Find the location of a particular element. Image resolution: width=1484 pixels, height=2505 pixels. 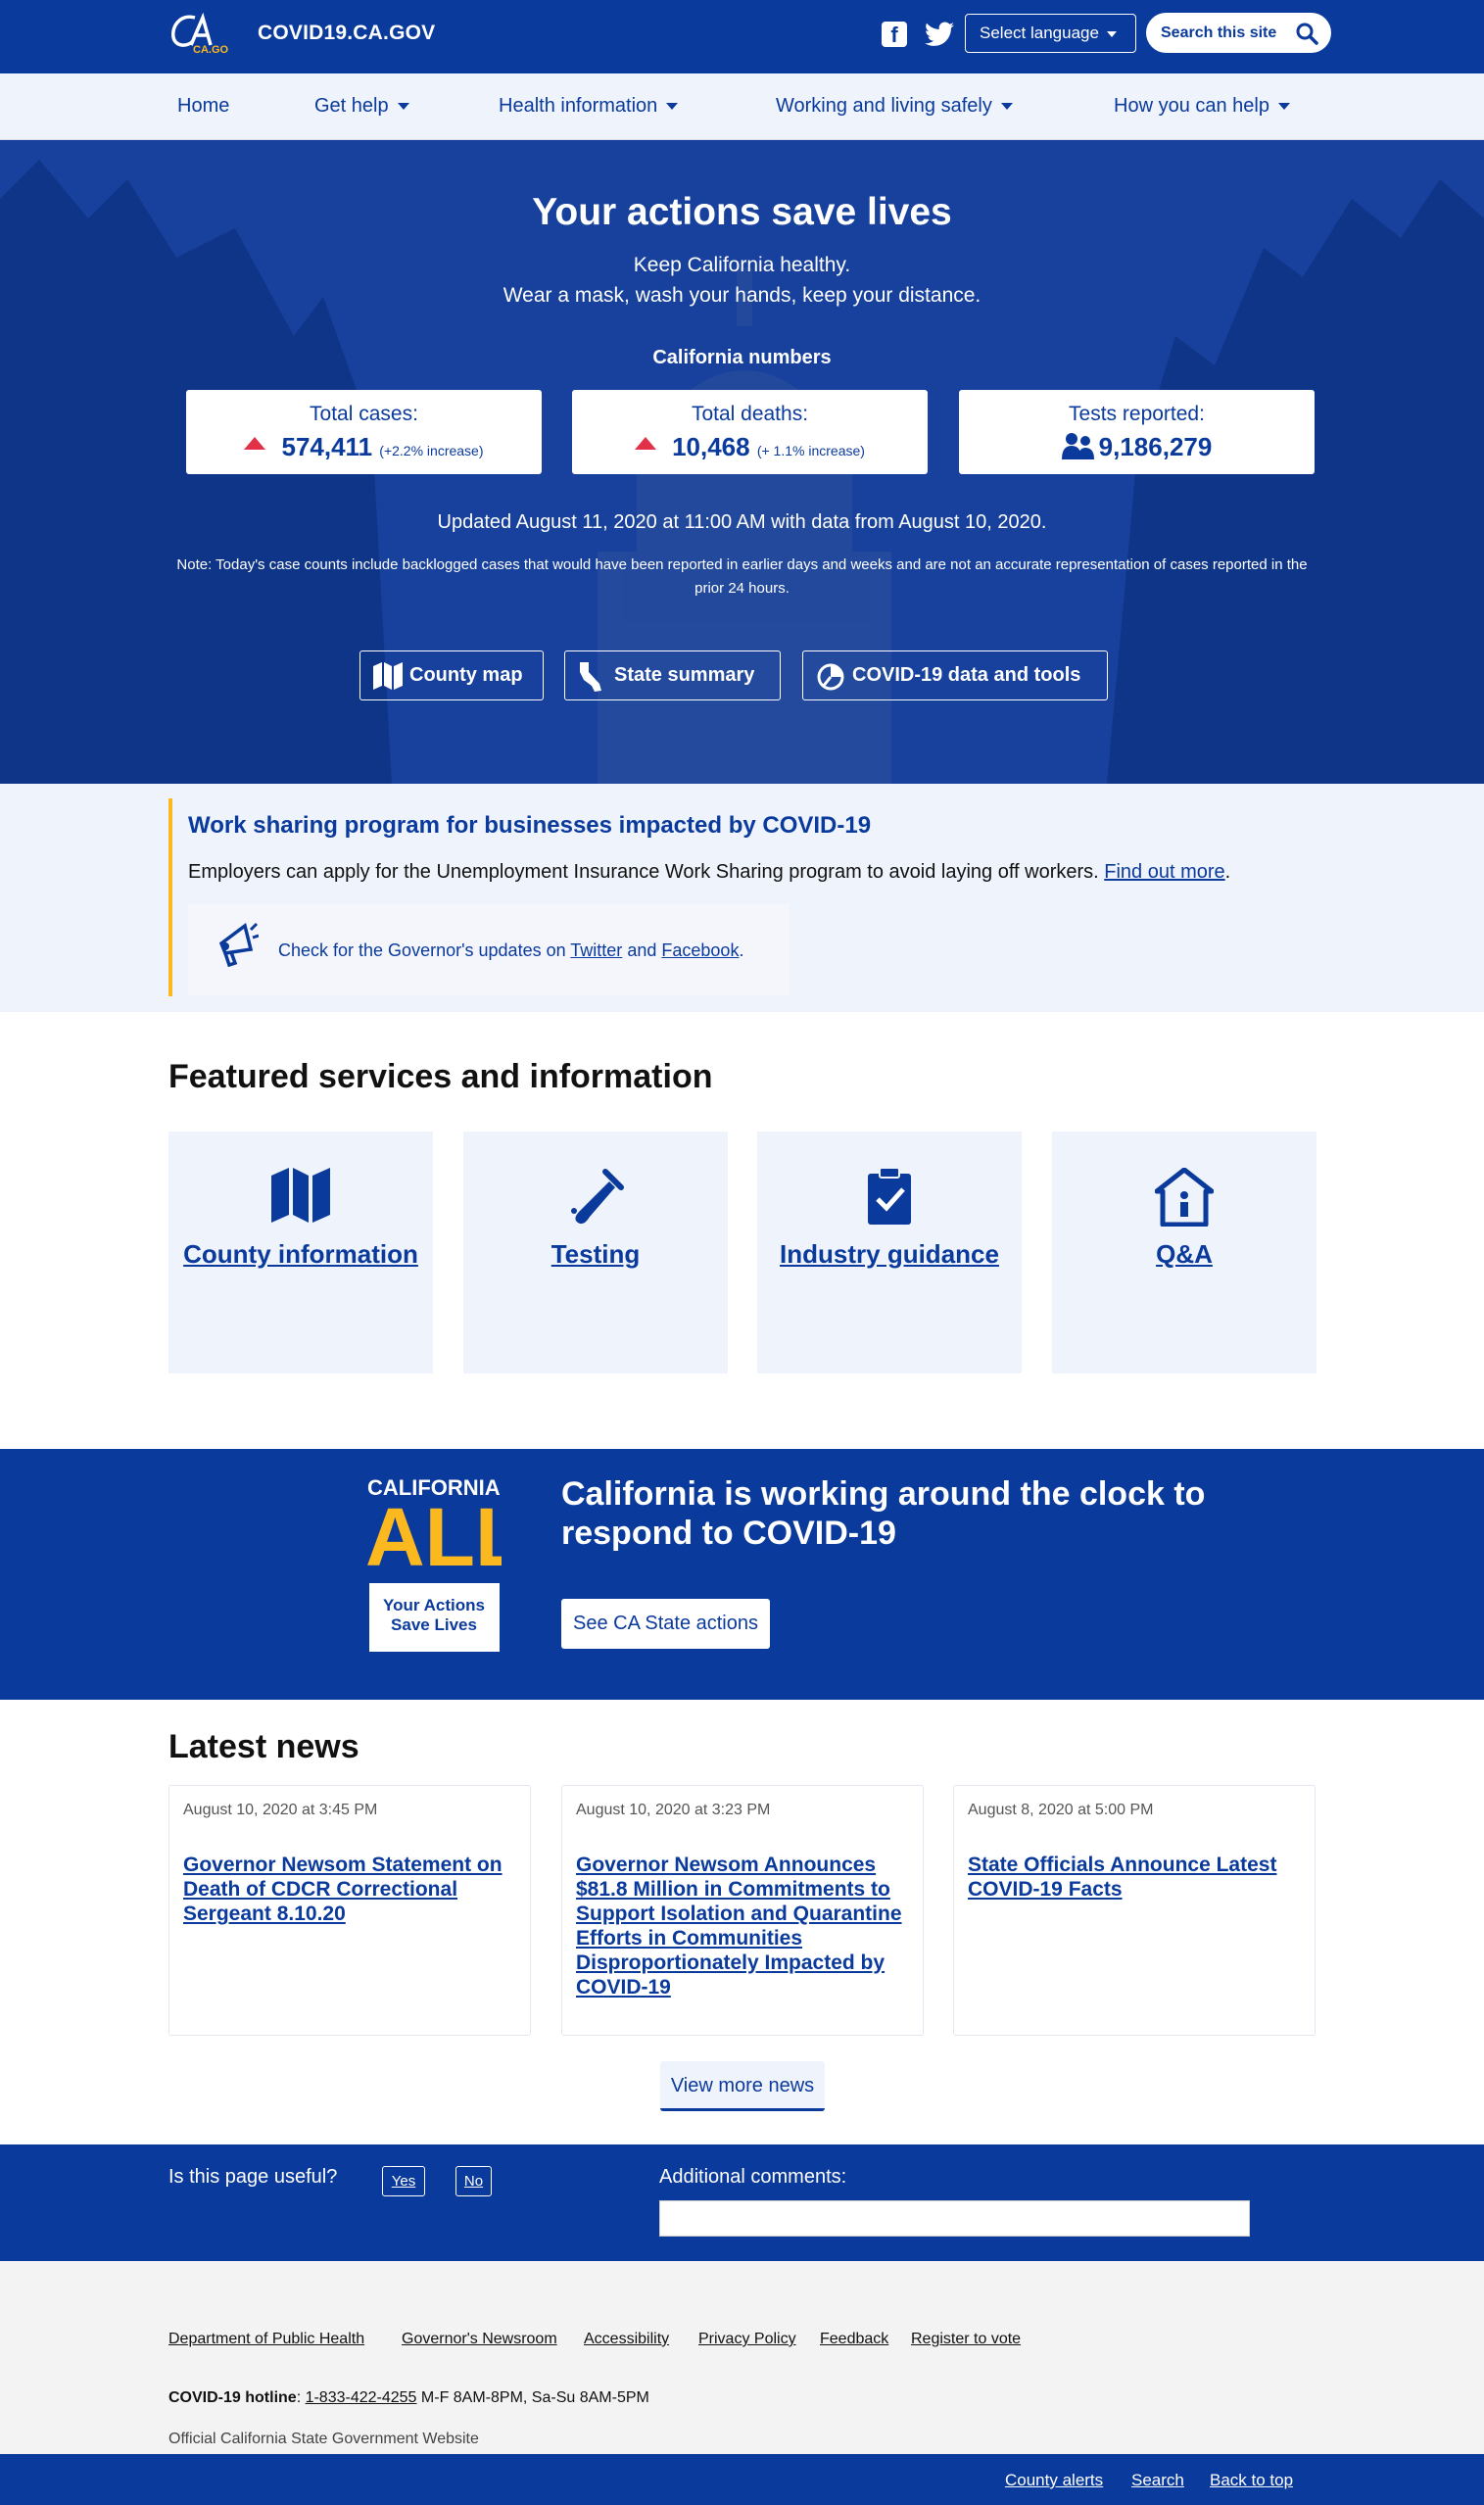

nav-item-label: Health information is located at coordinates (578, 106).